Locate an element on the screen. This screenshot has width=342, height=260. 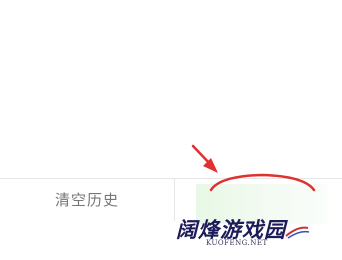
watermark-swoosh-icon is located at coordinates (297, 232).